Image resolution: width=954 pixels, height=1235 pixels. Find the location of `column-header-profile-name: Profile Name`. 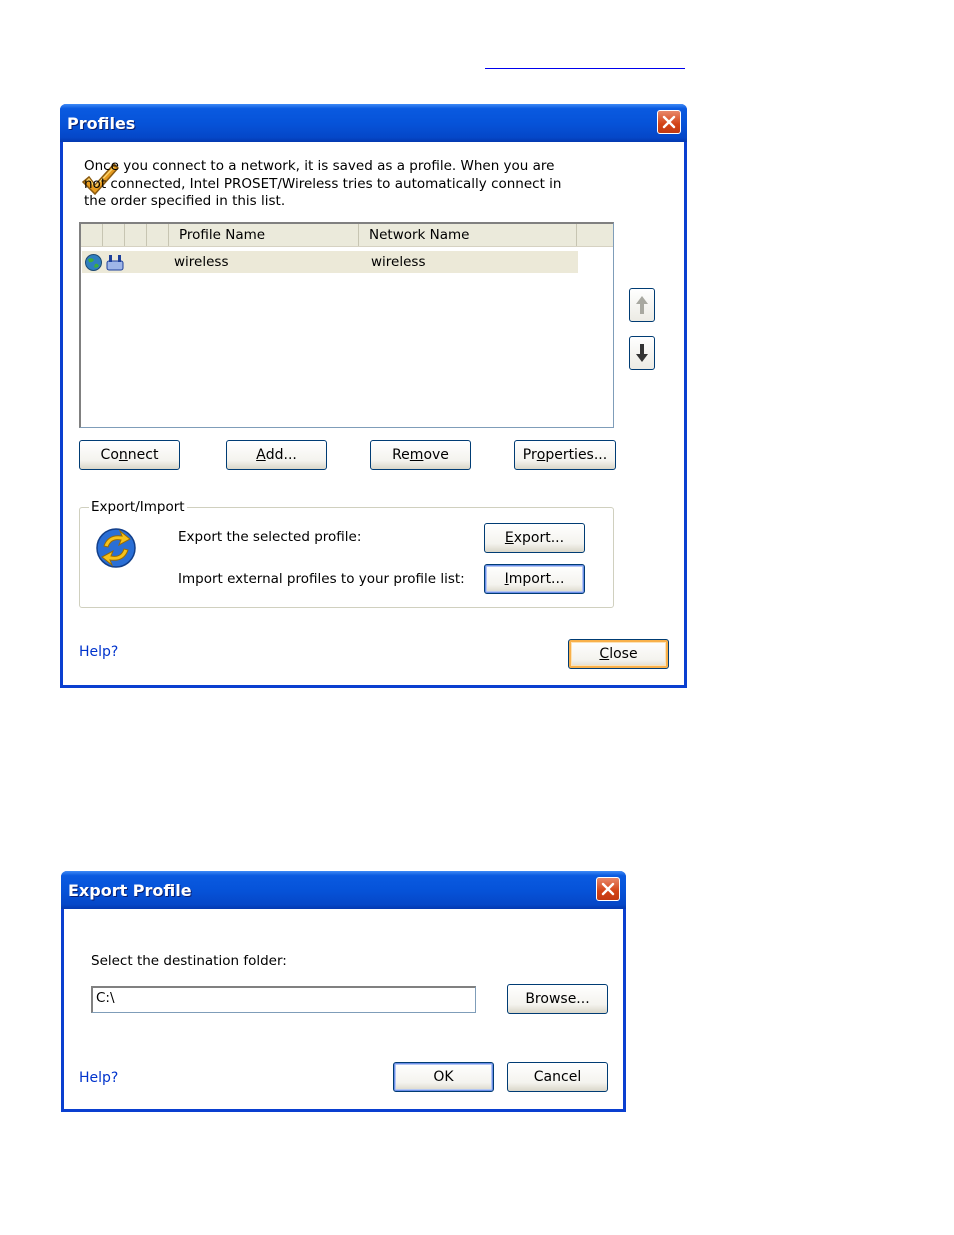

column-header-profile-name: Profile Name is located at coordinates (264, 235).